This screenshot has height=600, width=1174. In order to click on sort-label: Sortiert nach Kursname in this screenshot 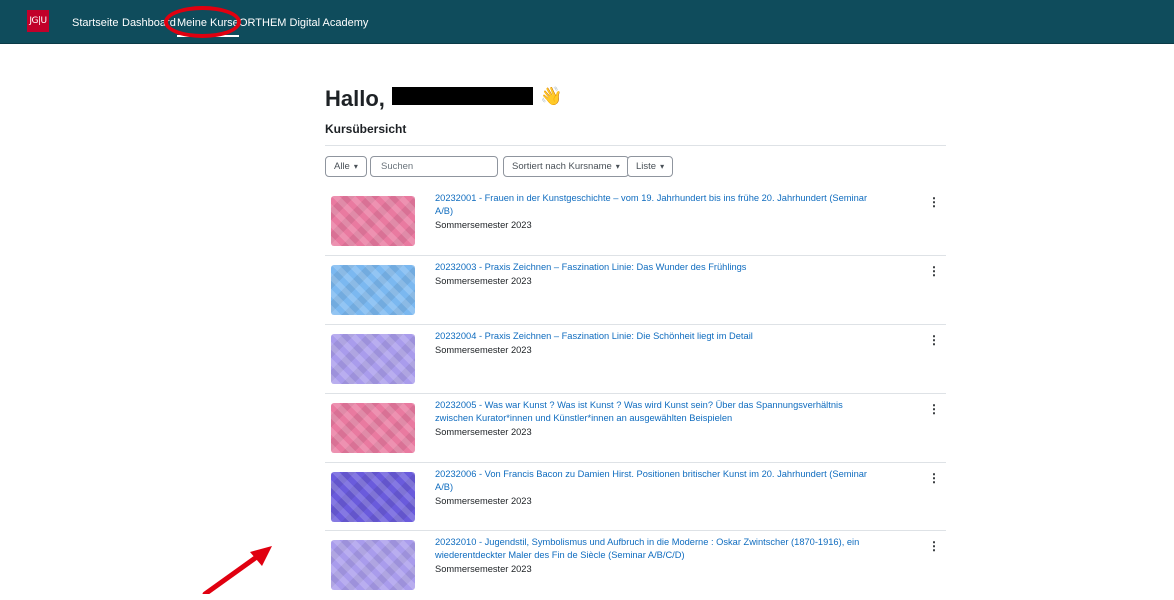, I will do `click(562, 166)`.